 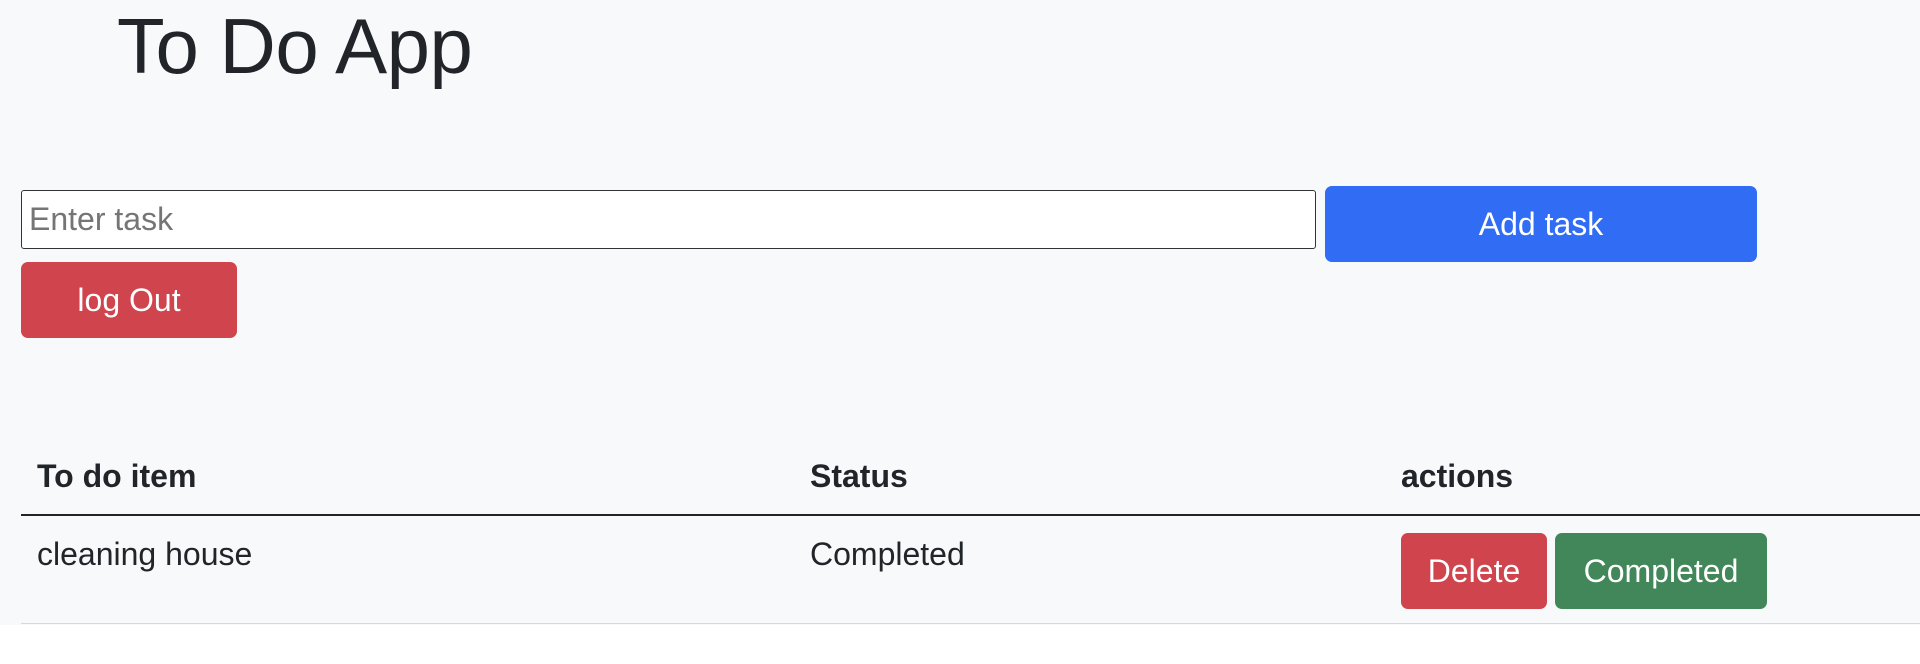 I want to click on table-header: To do item Status actions, so click(x=970, y=476).